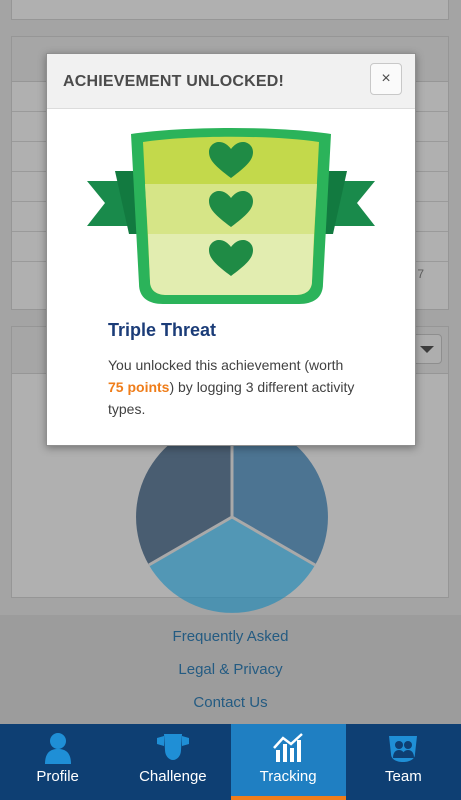 Image resolution: width=461 pixels, height=800 pixels. Describe the element at coordinates (226, 365) in the screenshot. I see `description-text: You unlocked this achievement (worth` at that location.